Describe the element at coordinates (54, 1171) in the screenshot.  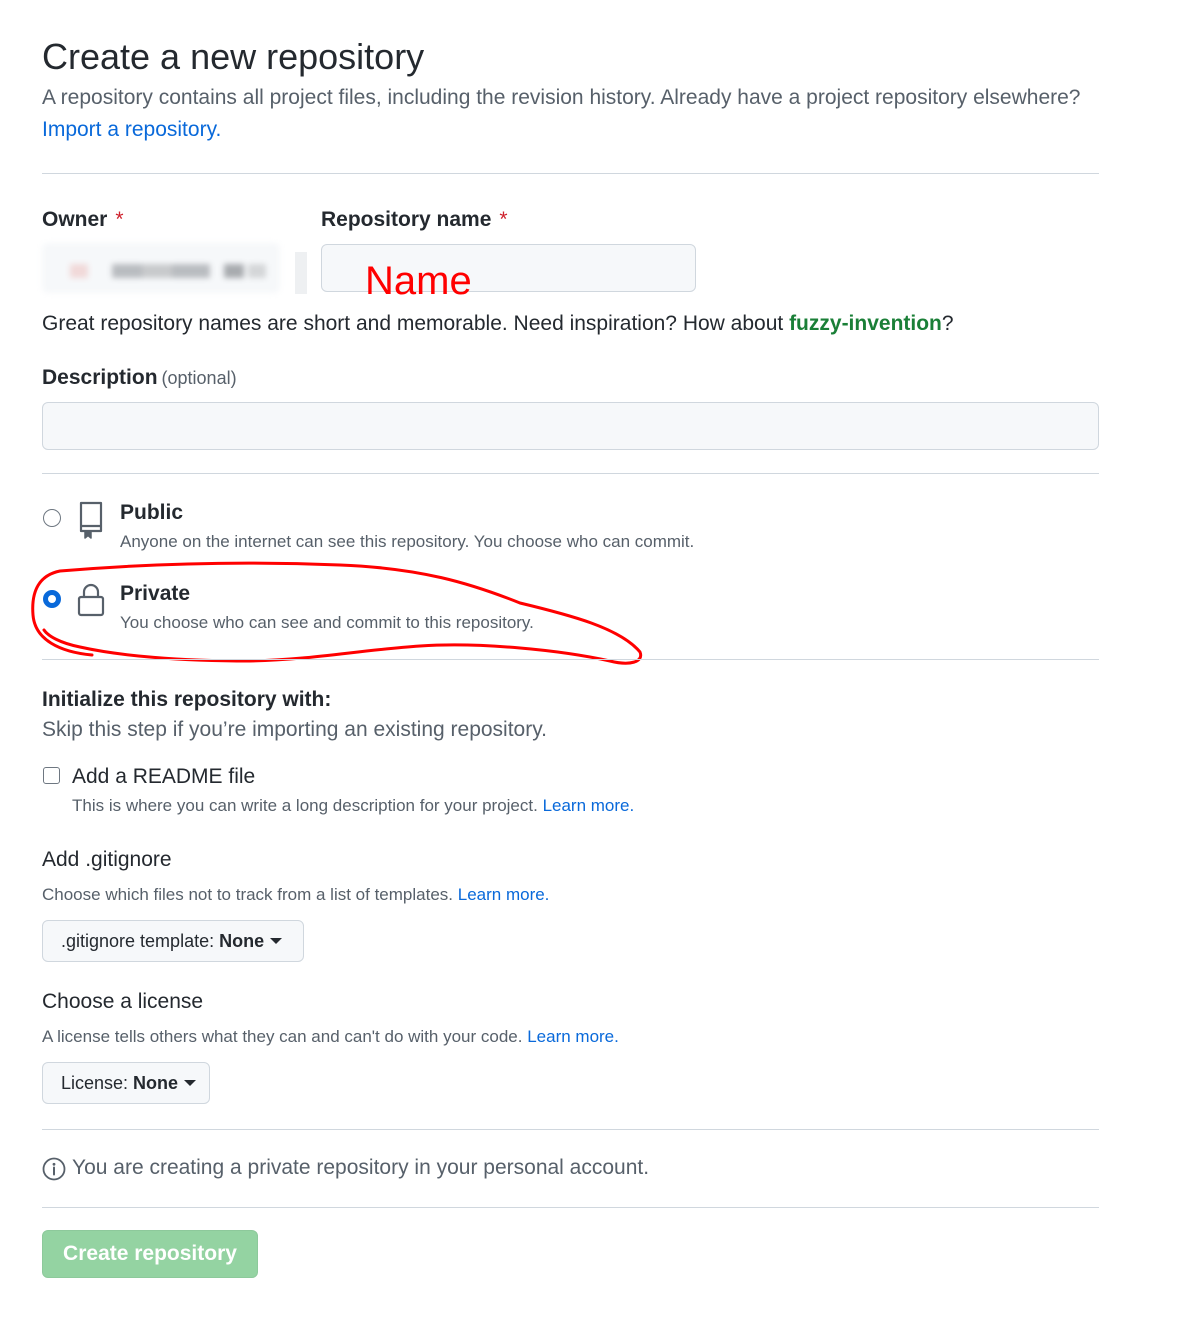
I see `info-icon` at that location.